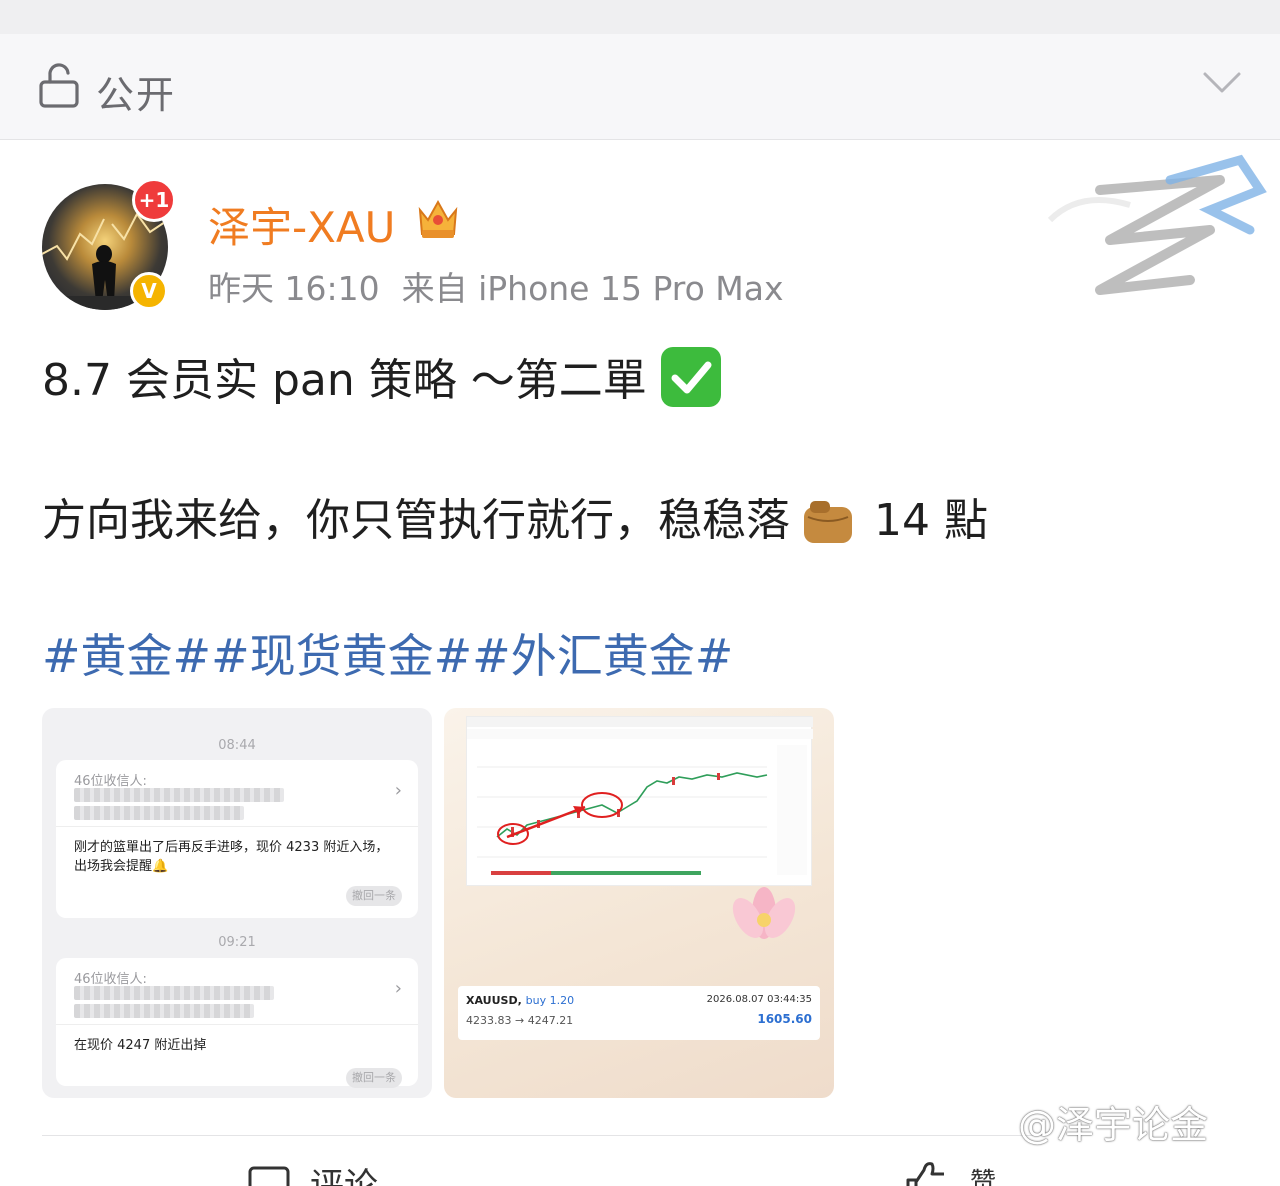 The height and width of the screenshot is (1186, 1280). Describe the element at coordinates (110, 979) in the screenshot. I see `recipients-label-2: 46位收信人:` at that location.